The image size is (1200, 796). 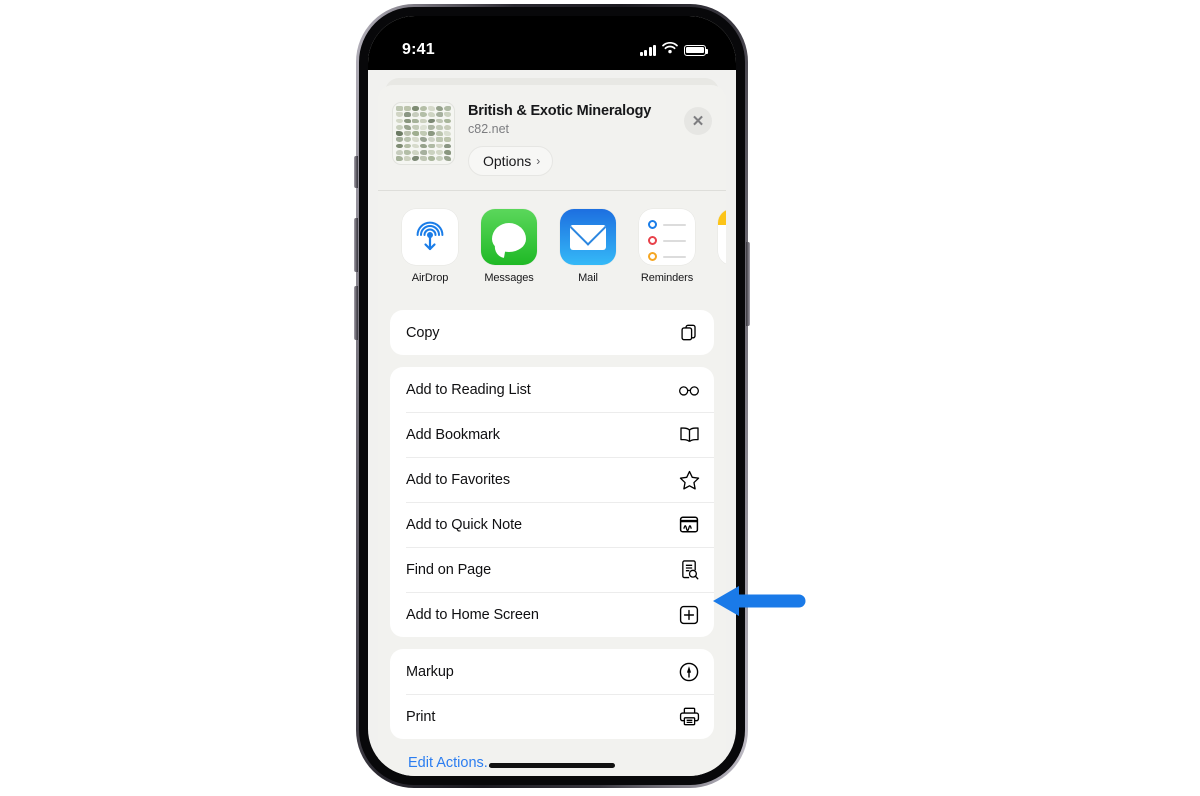 I want to click on notes-icon, so click(x=722, y=237).